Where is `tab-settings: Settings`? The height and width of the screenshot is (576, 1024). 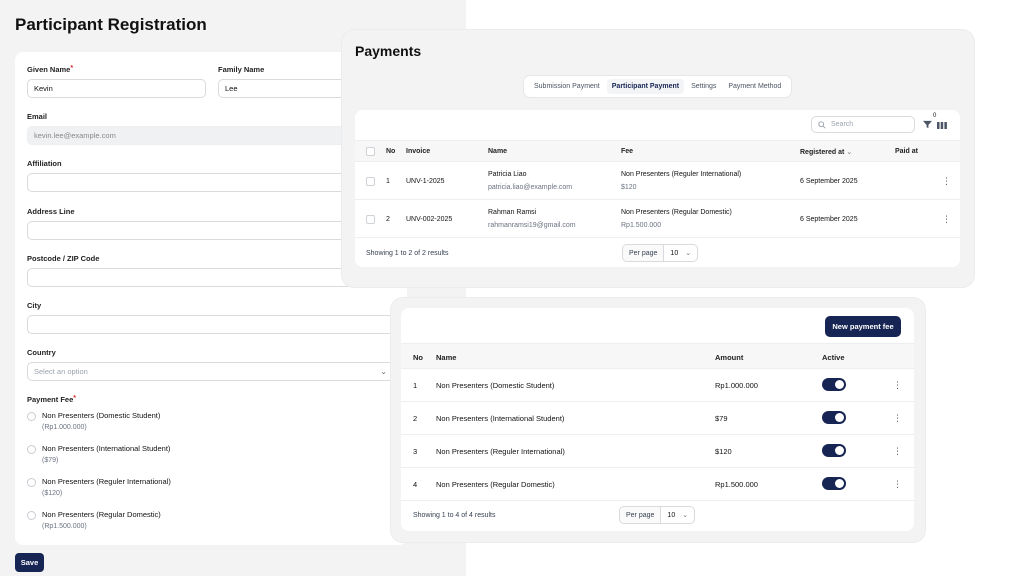 tab-settings: Settings is located at coordinates (703, 86).